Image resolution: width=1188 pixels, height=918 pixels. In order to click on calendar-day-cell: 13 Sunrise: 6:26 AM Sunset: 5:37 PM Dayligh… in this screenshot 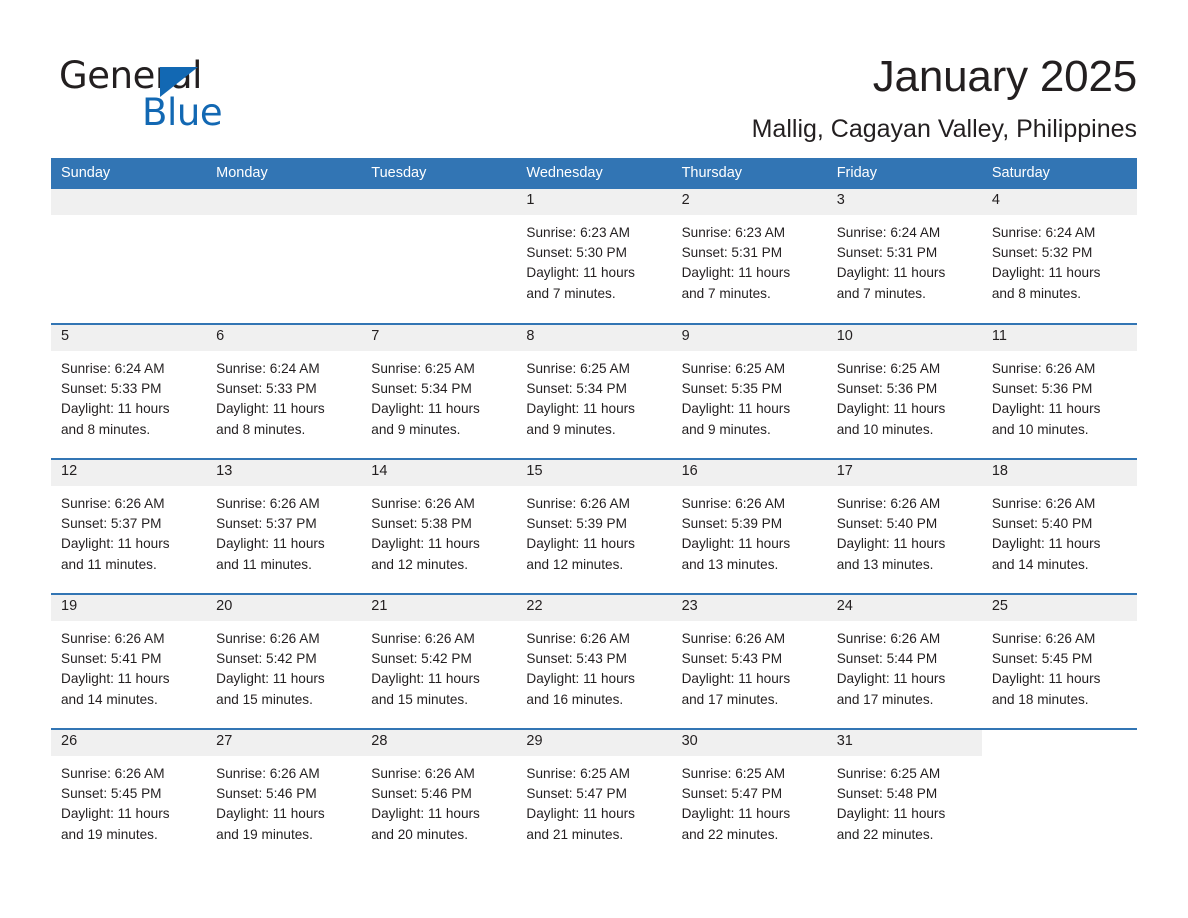, I will do `click(284, 526)`.